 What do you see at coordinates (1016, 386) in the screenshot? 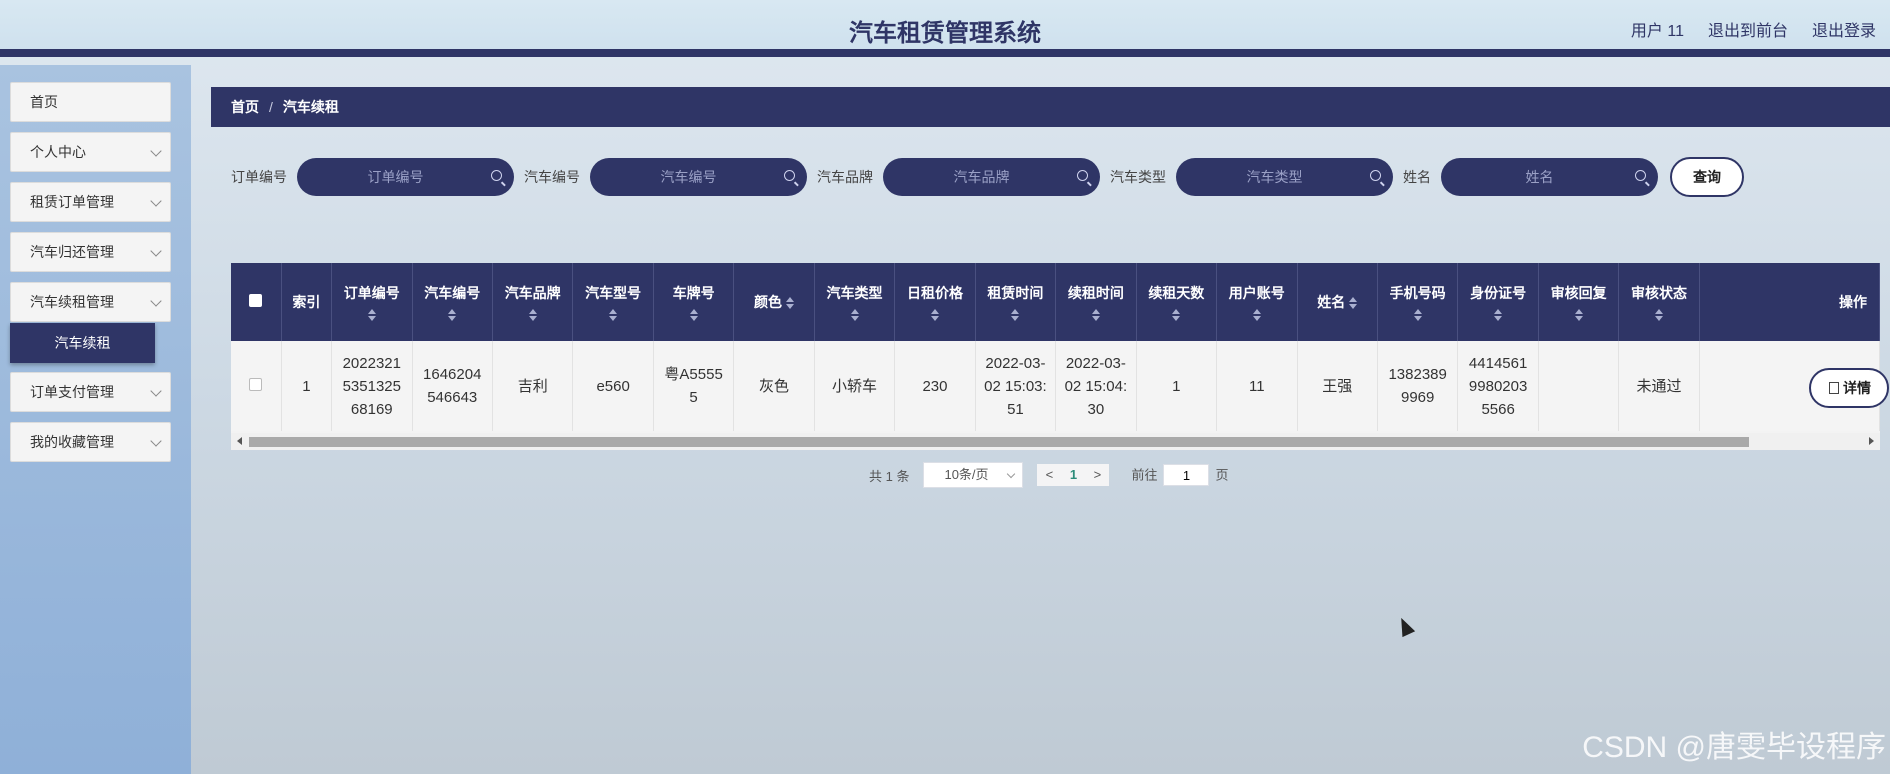
I see `table-cell: 2022-03-02 15:03:51` at bounding box center [1016, 386].